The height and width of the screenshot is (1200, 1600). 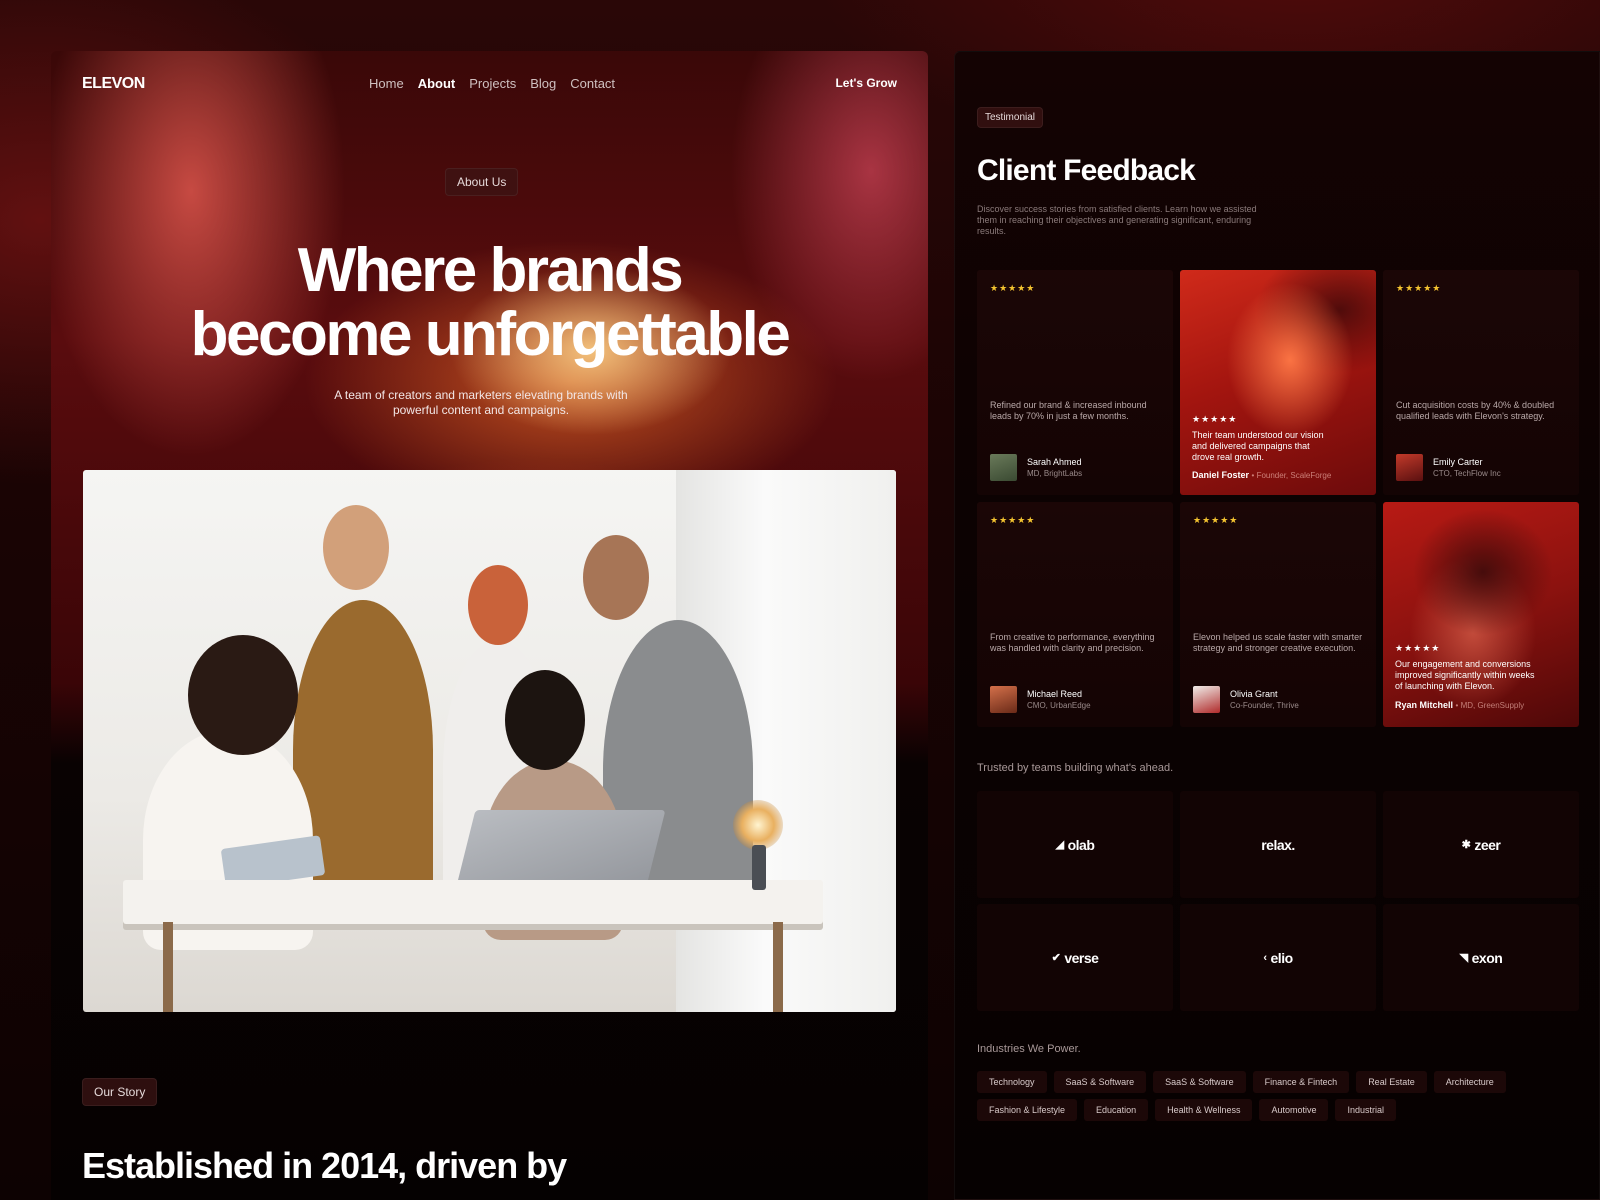 I want to click on industry-tag: Fashion & Lifestyle, so click(x=1027, y=1110).